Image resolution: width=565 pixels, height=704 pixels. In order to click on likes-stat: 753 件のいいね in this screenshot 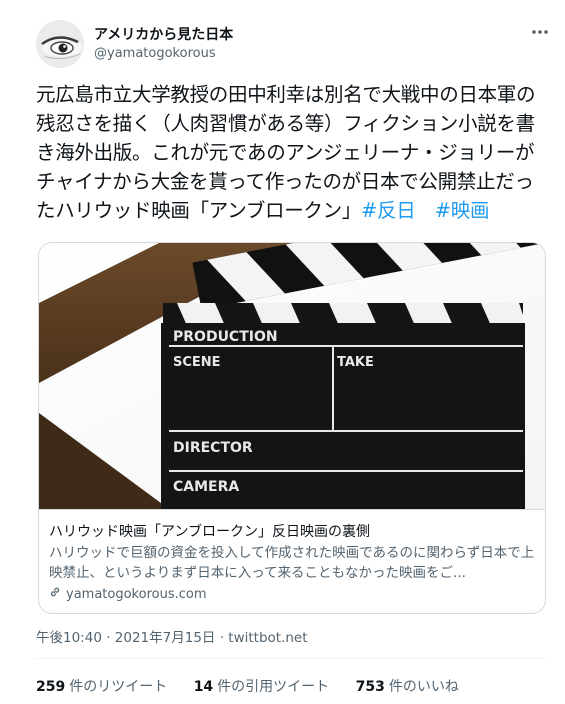, I will do `click(407, 687)`.